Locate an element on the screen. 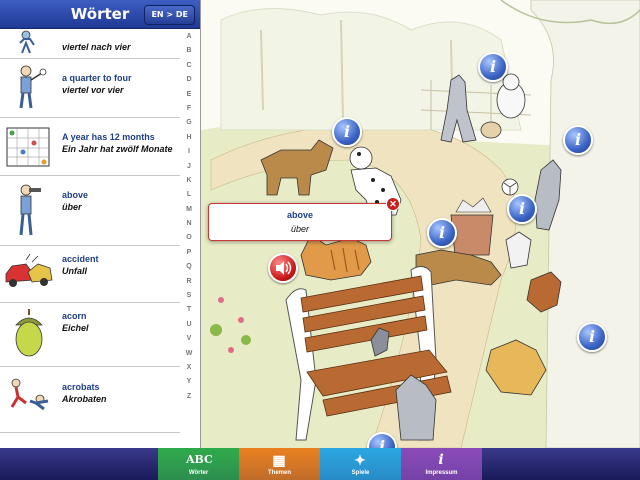 The image size is (640, 480). tab-themen: ▦ Themen is located at coordinates (279, 464).